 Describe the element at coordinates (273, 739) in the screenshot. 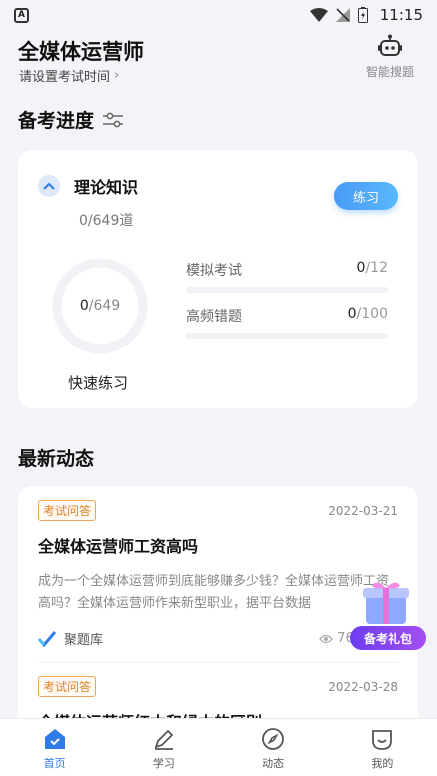

I see `compass-icon` at that location.